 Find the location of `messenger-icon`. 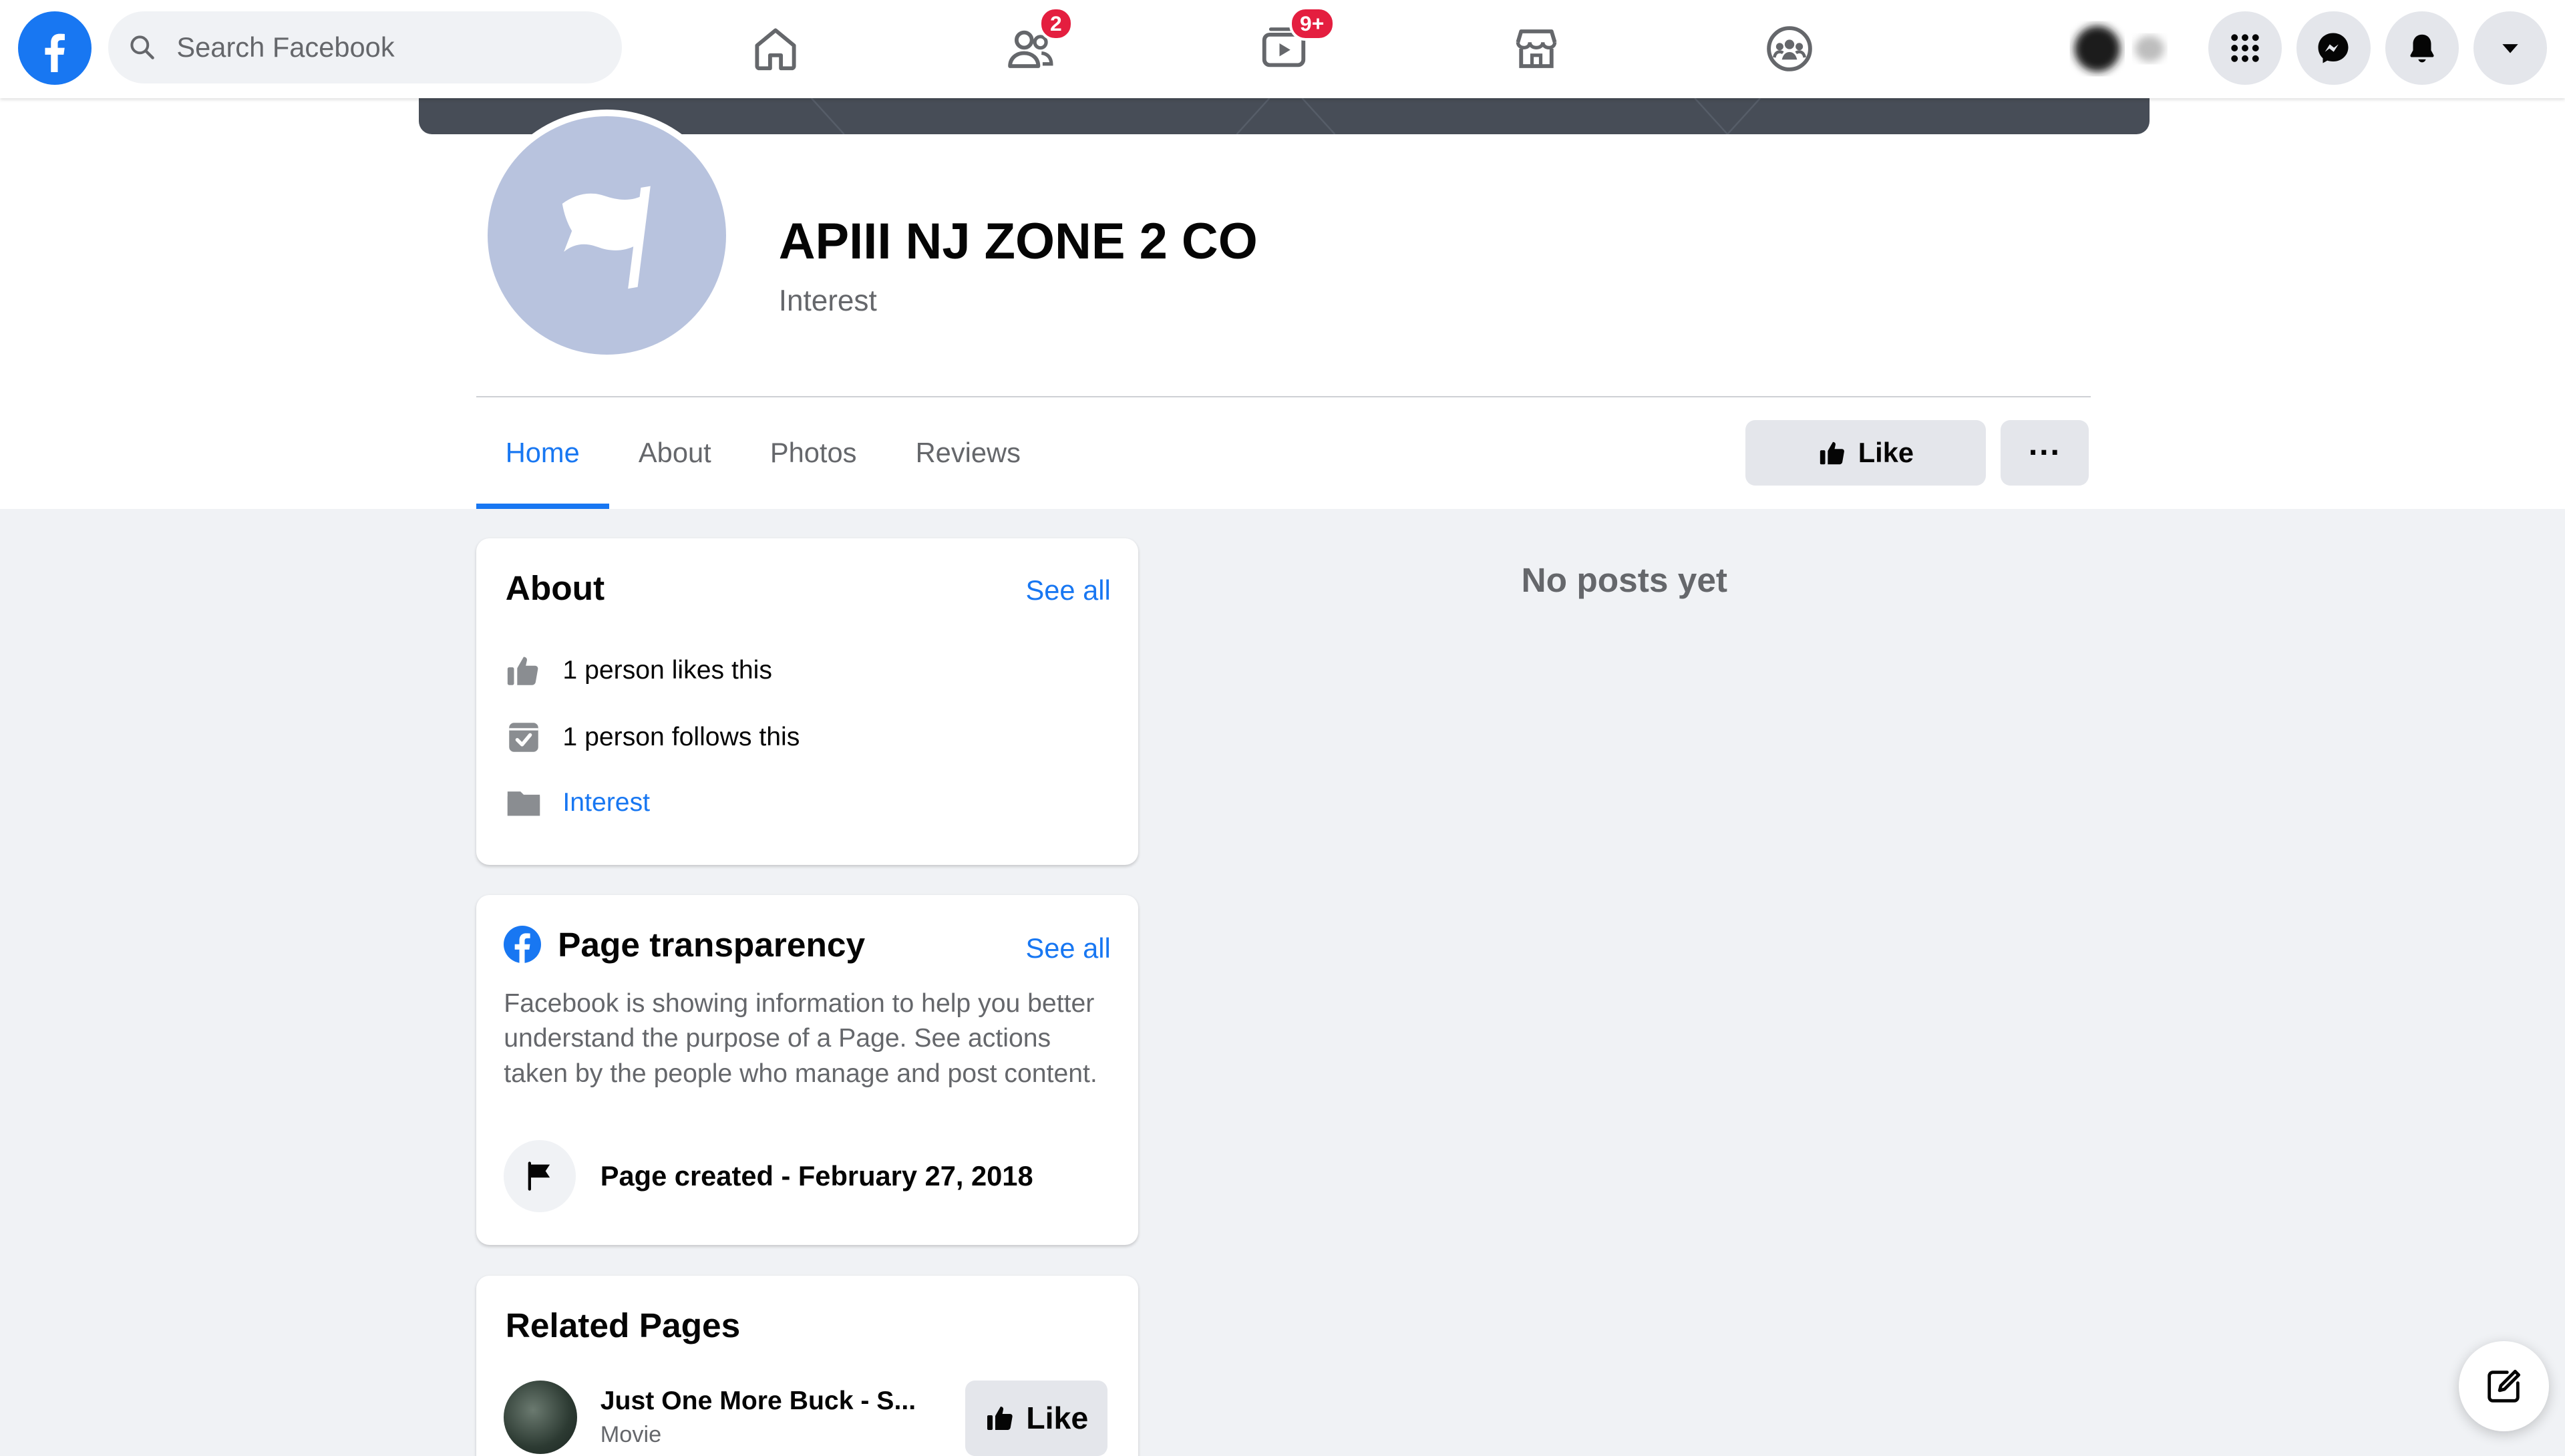

messenger-icon is located at coordinates (2333, 48).